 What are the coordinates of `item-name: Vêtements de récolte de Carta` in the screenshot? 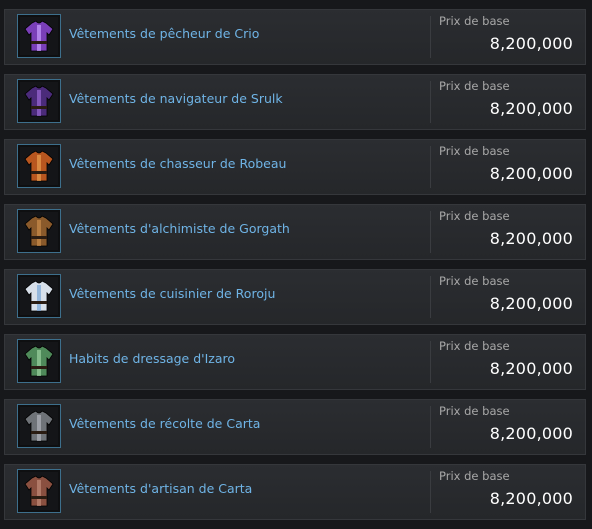 It's located at (165, 423).